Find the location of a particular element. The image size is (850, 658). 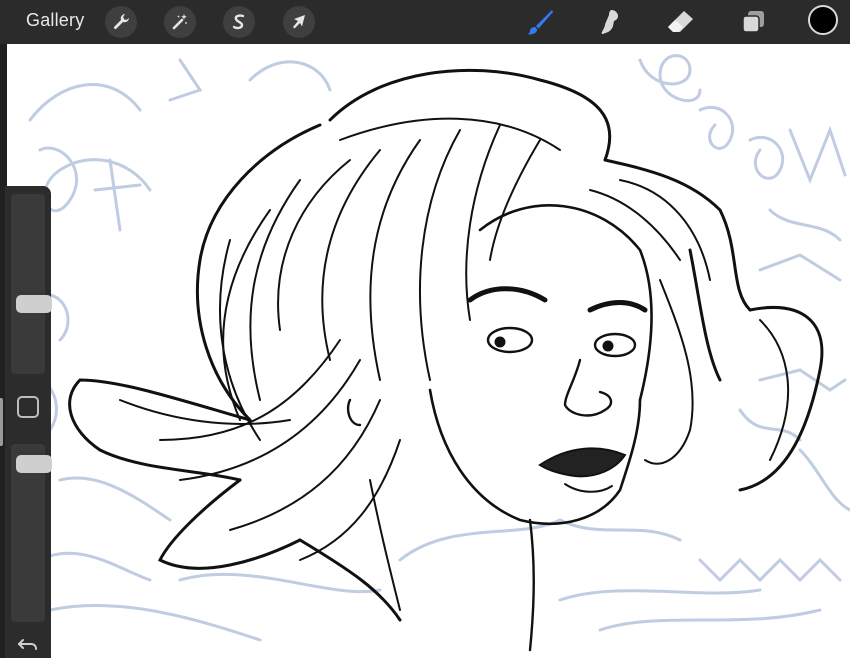

selection-s-icon is located at coordinates (238, 22).